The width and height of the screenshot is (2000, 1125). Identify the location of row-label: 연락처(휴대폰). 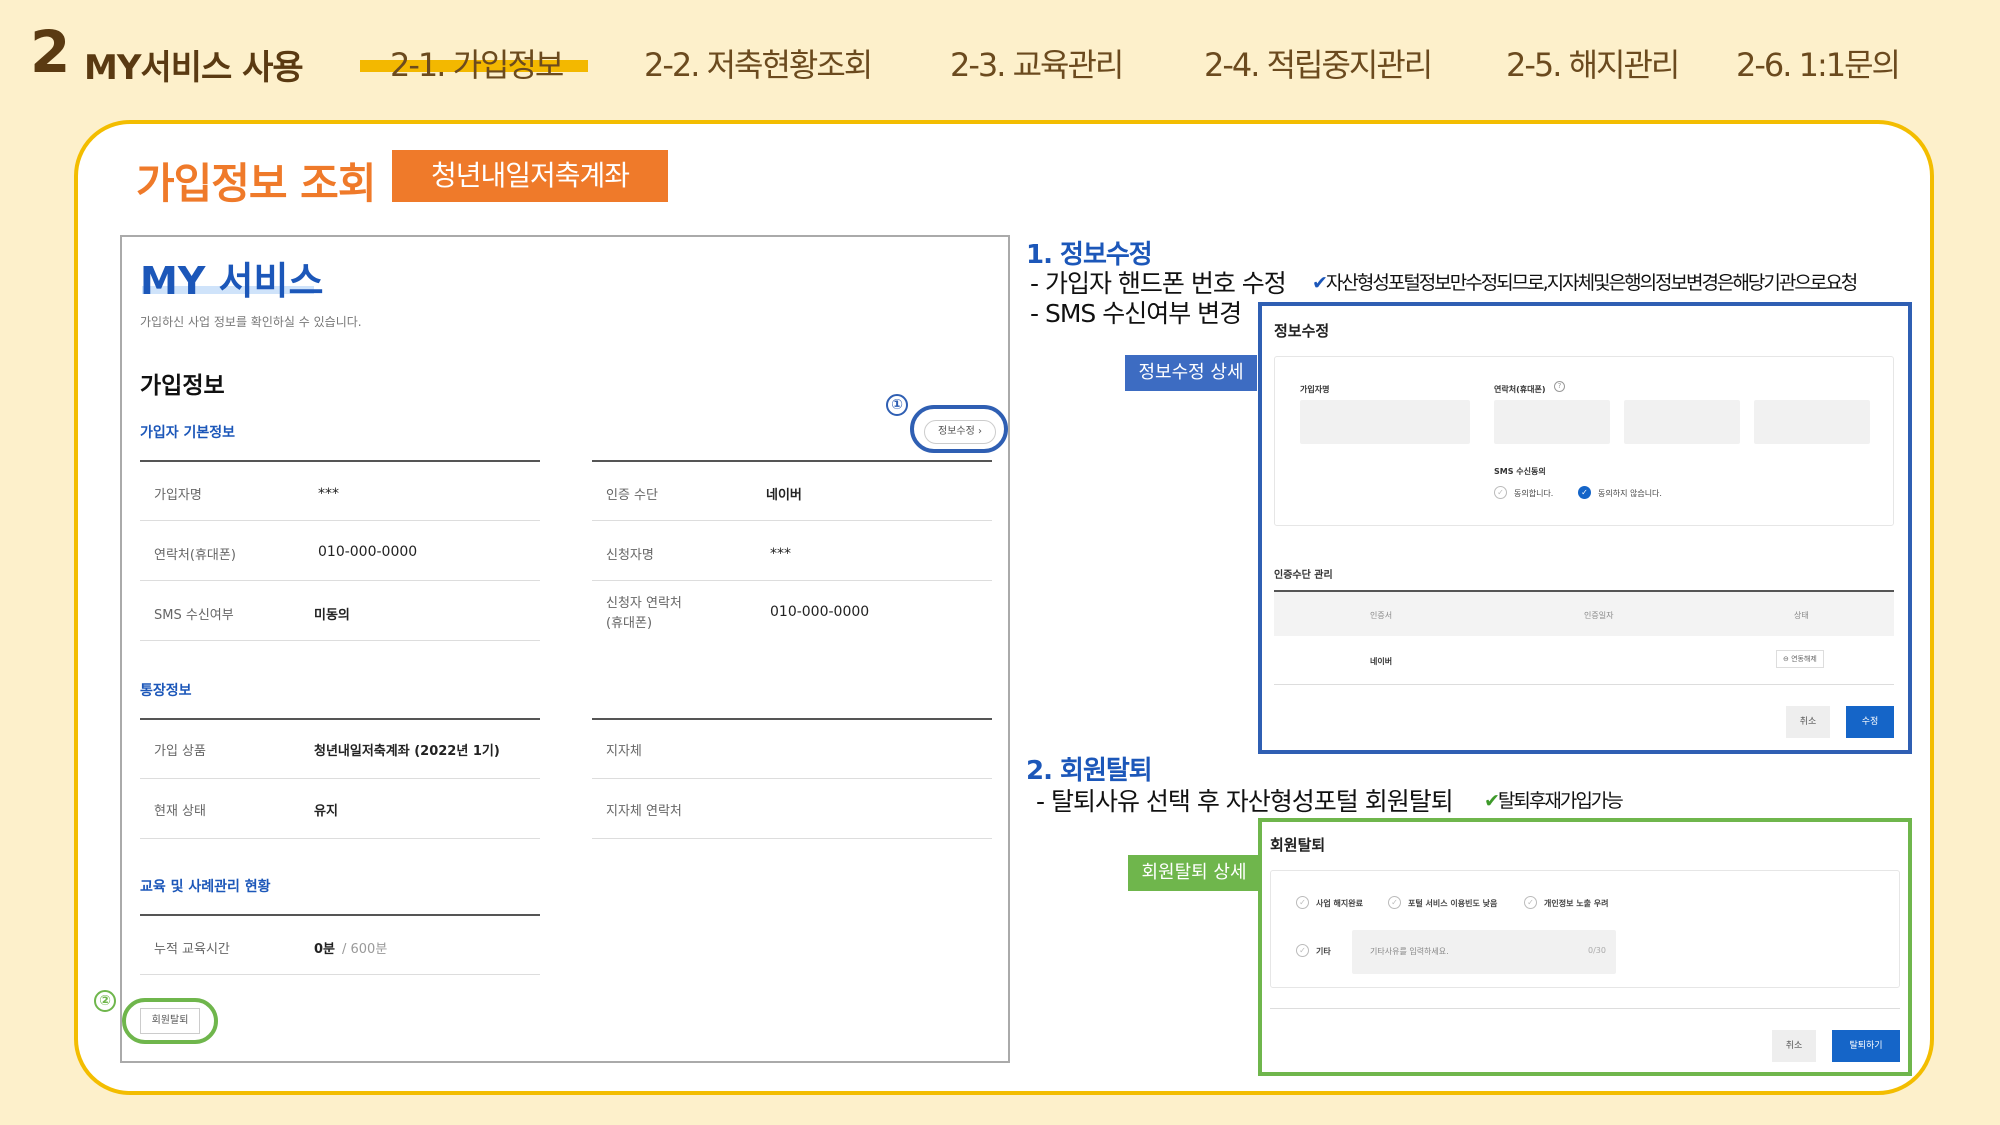
(195, 555).